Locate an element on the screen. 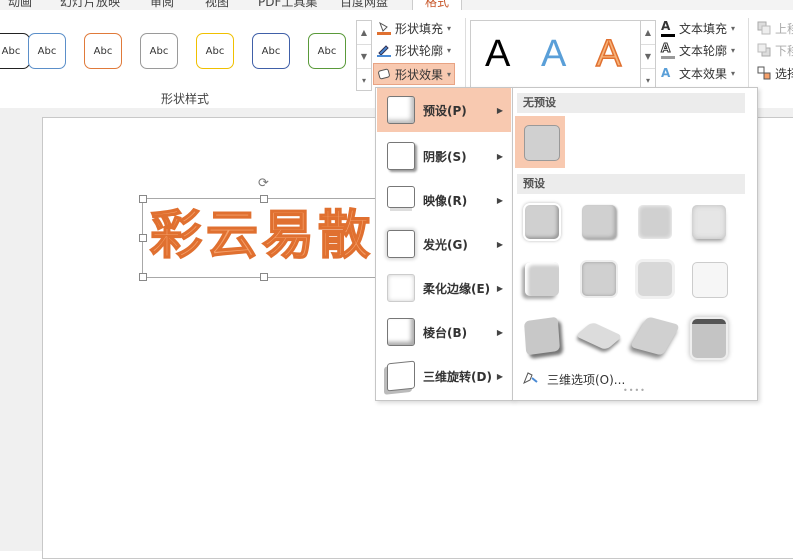  wordart-style-blue: A is located at coordinates (553, 54).